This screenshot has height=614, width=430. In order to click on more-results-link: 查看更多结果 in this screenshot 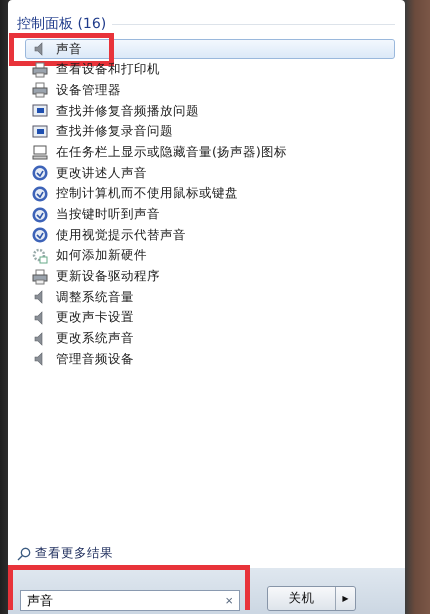, I will do `click(206, 553)`.